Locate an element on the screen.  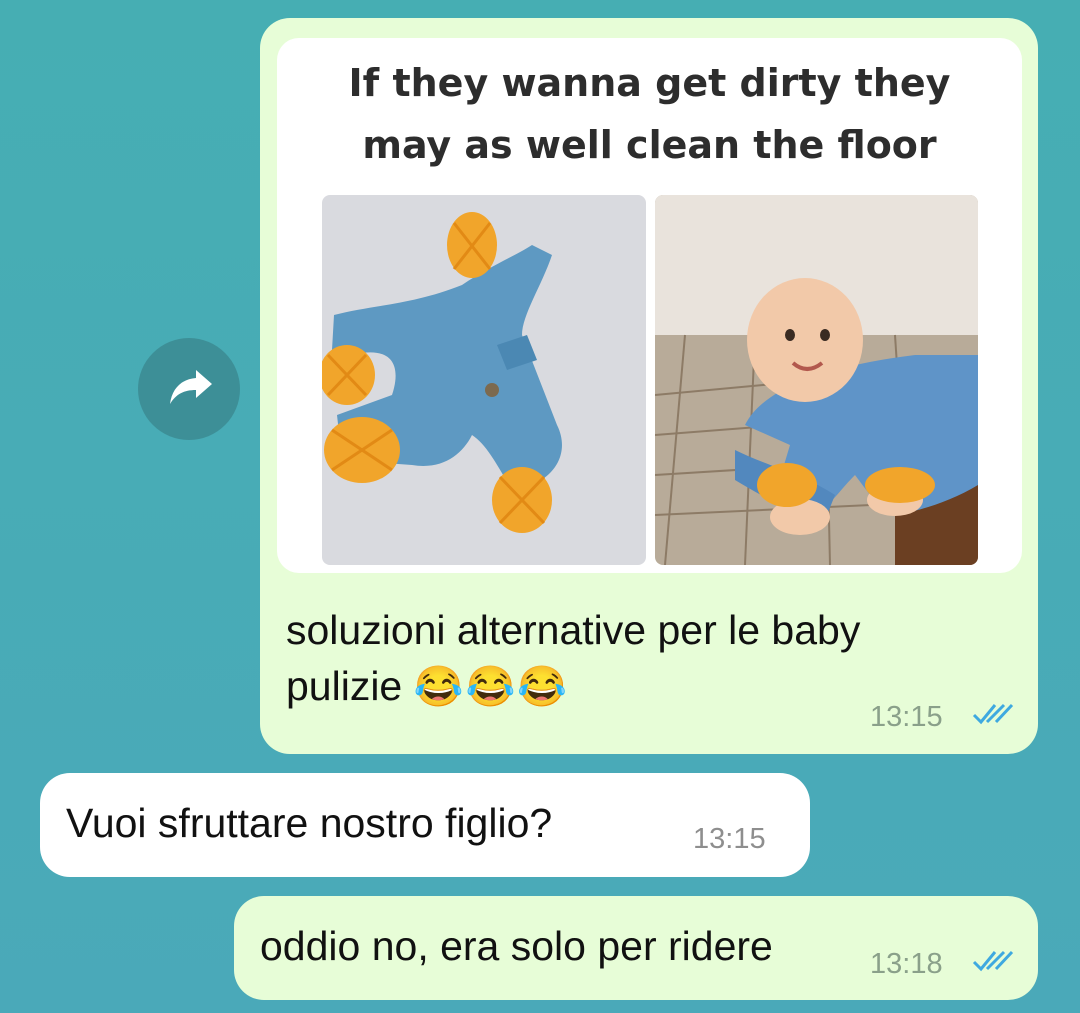
message-time: 13:18 is located at coordinates (906, 964).